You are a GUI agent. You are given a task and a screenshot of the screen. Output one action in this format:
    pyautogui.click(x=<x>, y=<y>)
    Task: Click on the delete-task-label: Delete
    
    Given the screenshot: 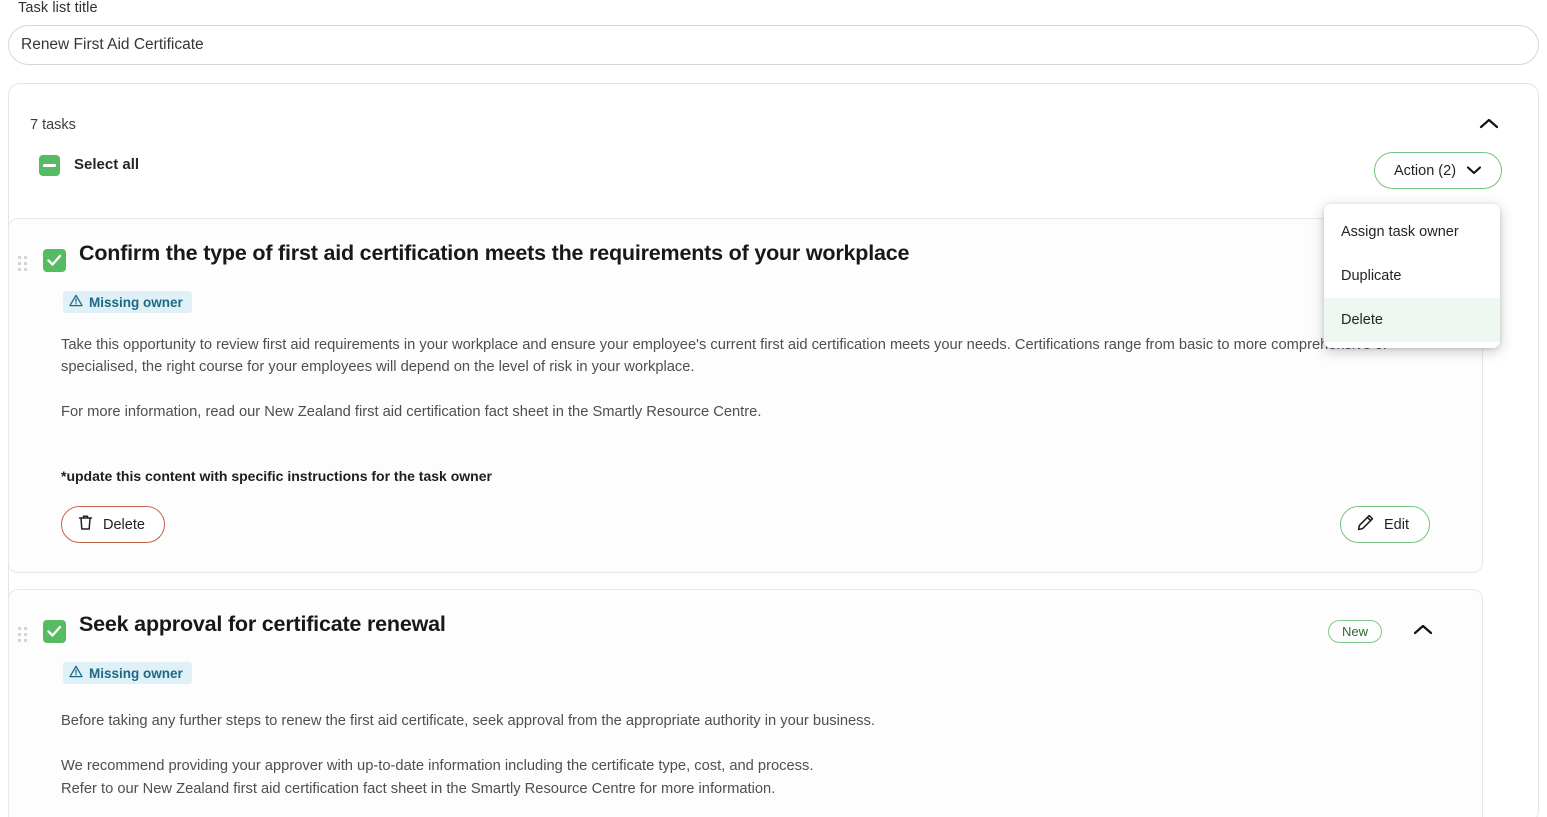 What is the action you would take?
    pyautogui.click(x=124, y=524)
    